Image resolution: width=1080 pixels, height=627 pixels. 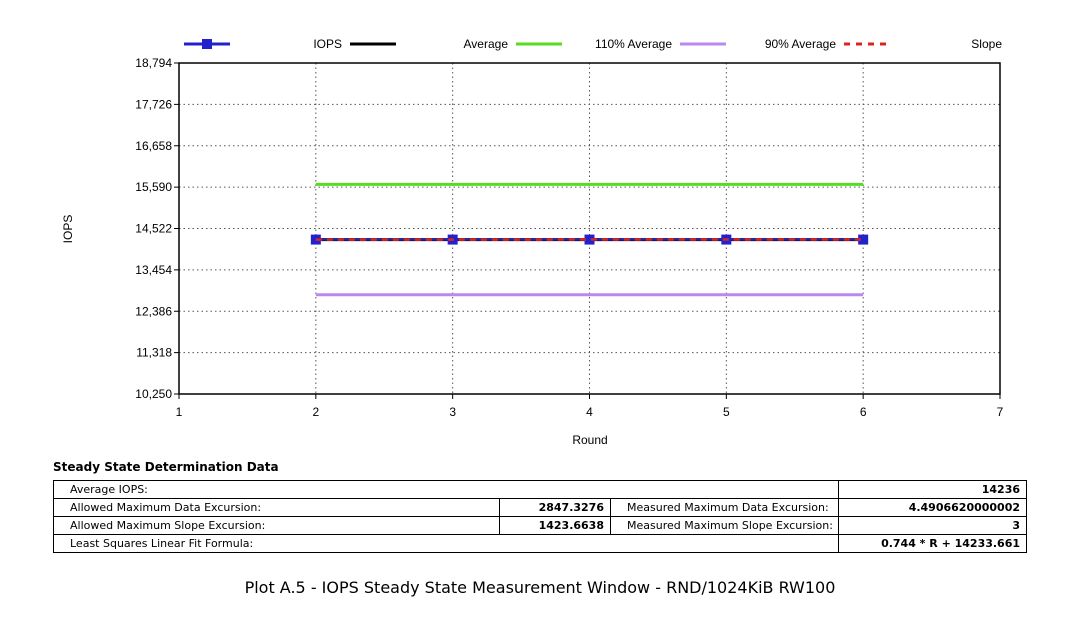 I want to click on y-tick-label: 16,658, so click(x=153, y=146).